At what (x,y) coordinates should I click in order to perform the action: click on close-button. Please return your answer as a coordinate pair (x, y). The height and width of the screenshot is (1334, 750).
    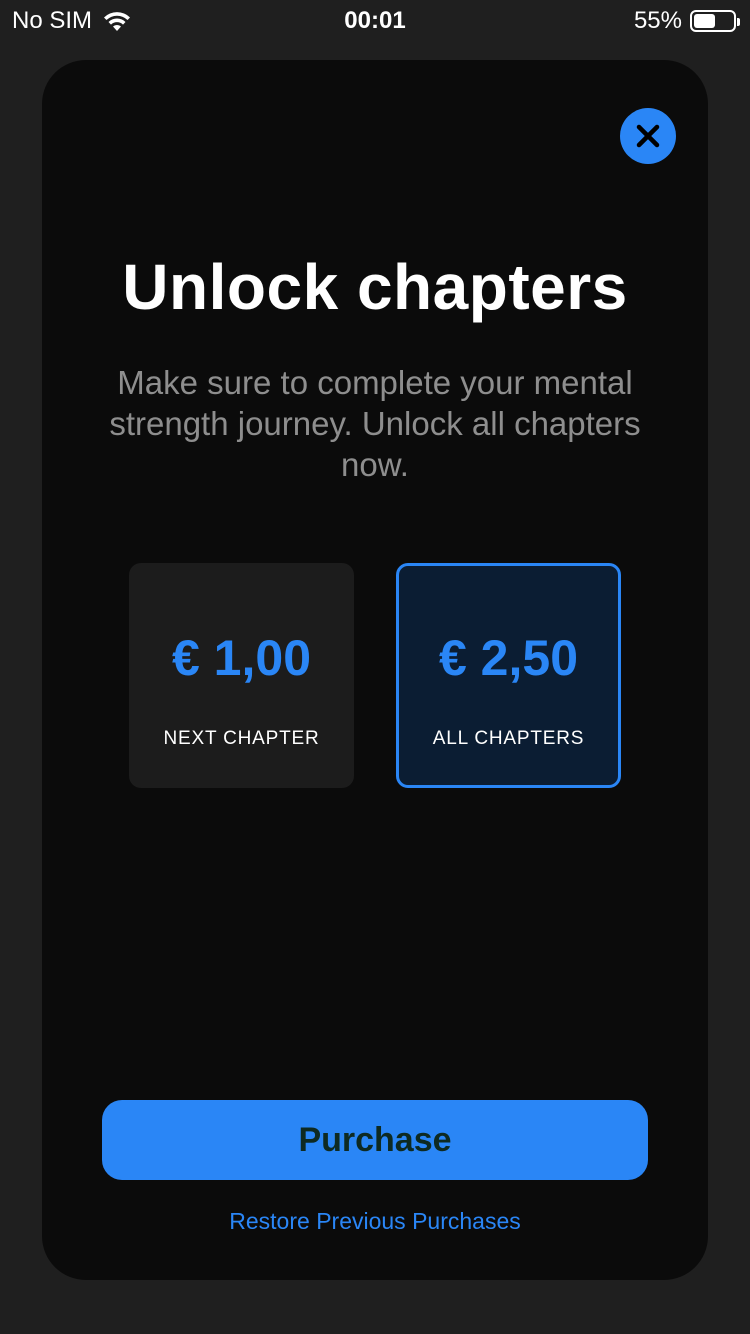
    Looking at the image, I should click on (648, 136).